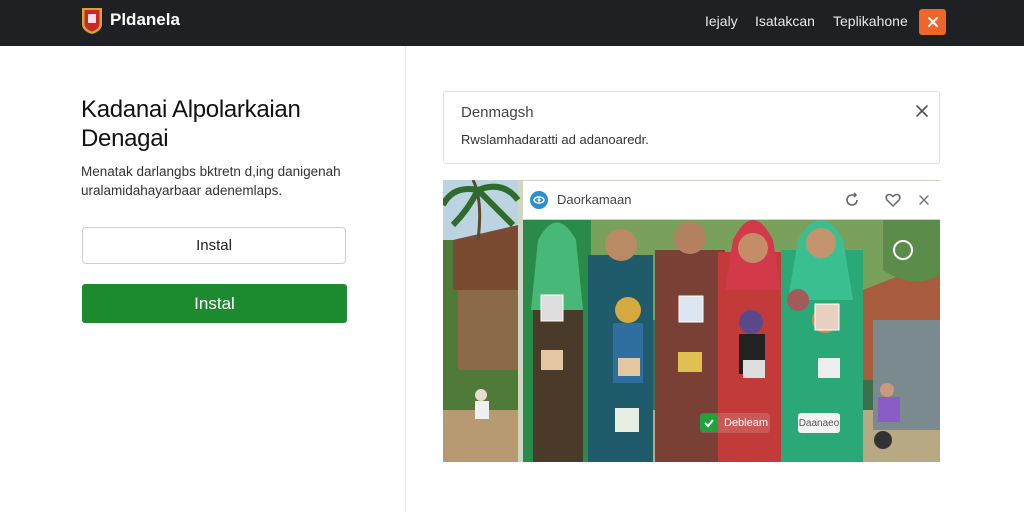 This screenshot has height=512, width=1024. I want to click on top-navigation-bar: Pldanela Iejaly Isatakcan Teplikahone, so click(512, 23).